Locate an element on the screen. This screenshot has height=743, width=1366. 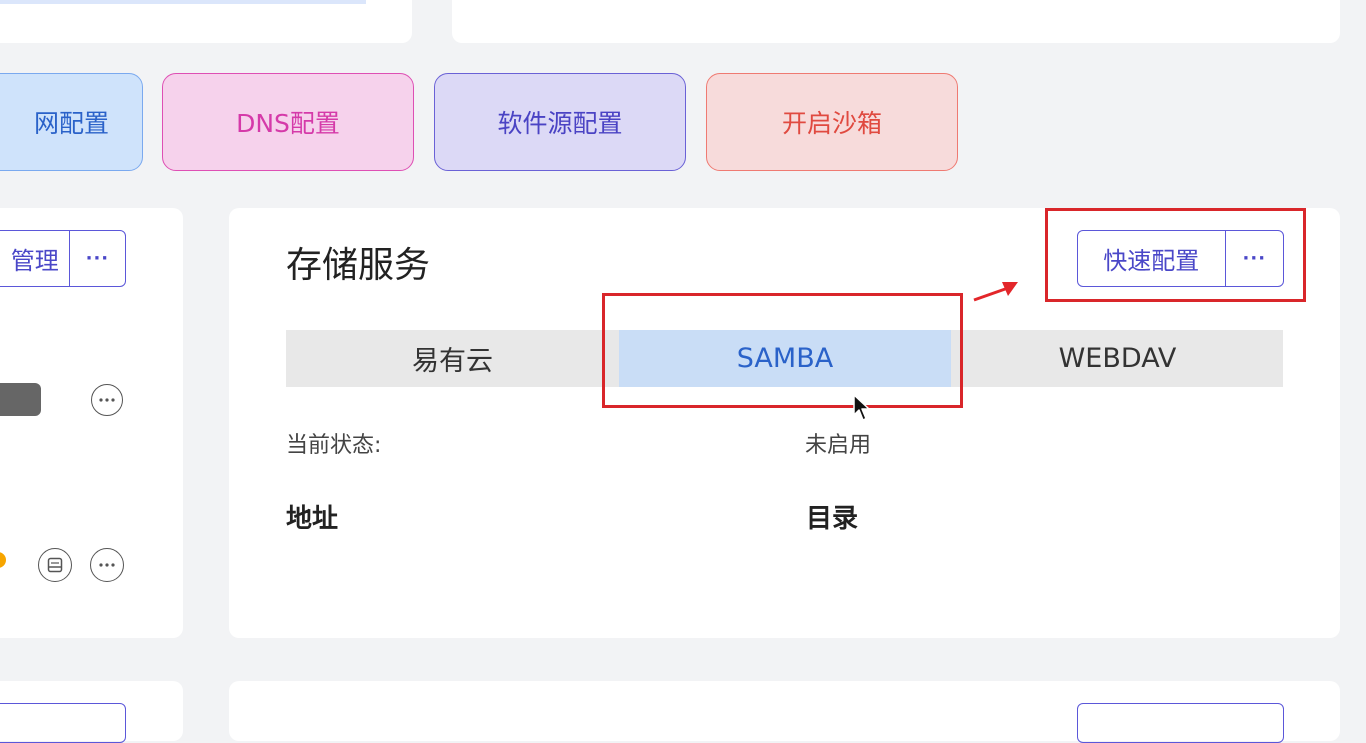
software-source-config-button: 软件源配置 is located at coordinates (560, 122).